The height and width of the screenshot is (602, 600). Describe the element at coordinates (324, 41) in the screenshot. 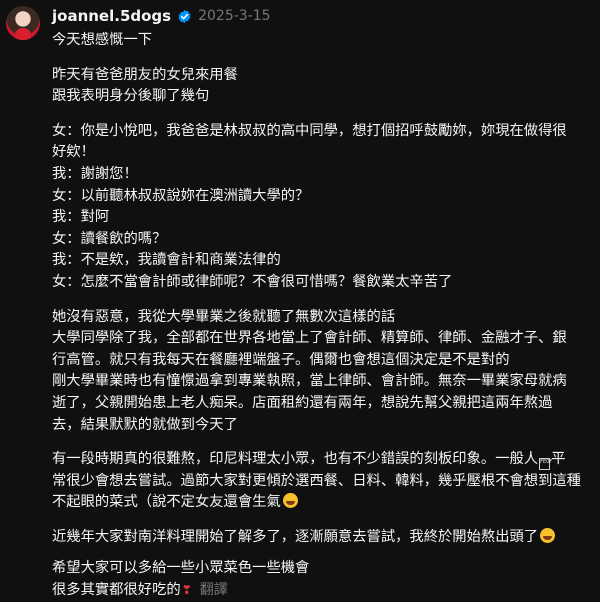

I see `paragraph: 今天想感慨一下` at that location.